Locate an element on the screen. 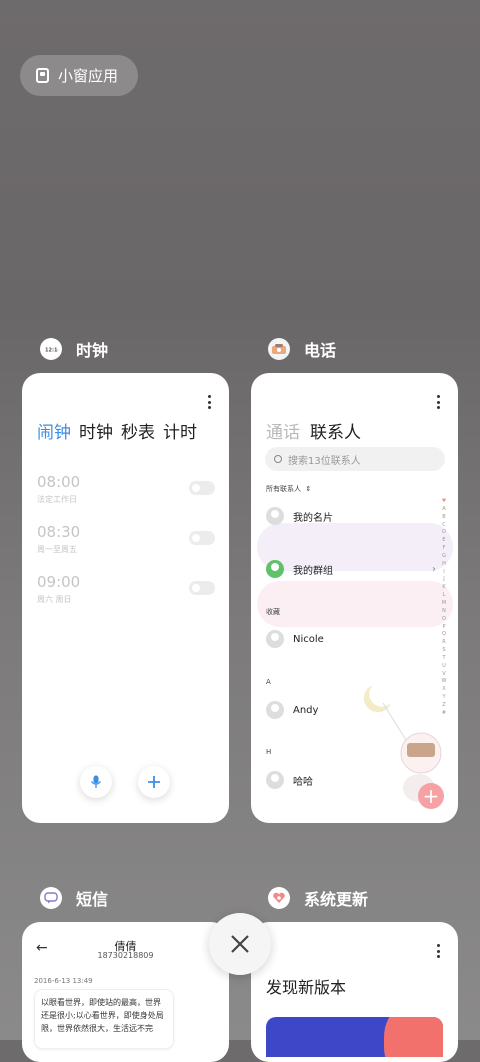 The height and width of the screenshot is (1062, 480). microphone-icon is located at coordinates (96, 781).